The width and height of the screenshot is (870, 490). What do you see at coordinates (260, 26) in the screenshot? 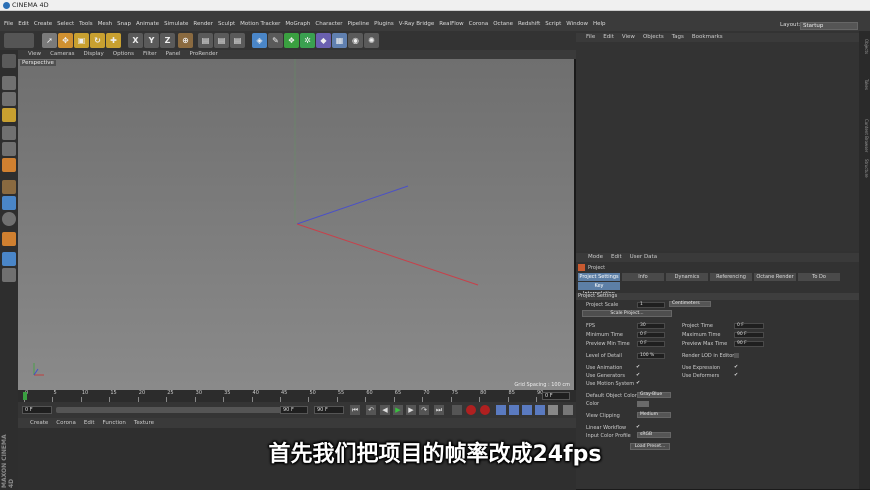
I see `menu-item-motion-tracker: Motion Tracker` at bounding box center [260, 26].